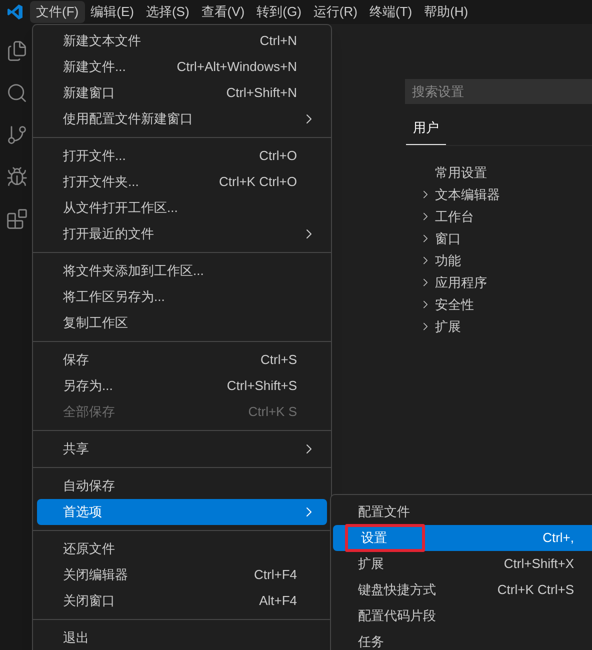 The height and width of the screenshot is (650, 592). What do you see at coordinates (182, 637) in the screenshot?
I see `menu-item: 退出` at bounding box center [182, 637].